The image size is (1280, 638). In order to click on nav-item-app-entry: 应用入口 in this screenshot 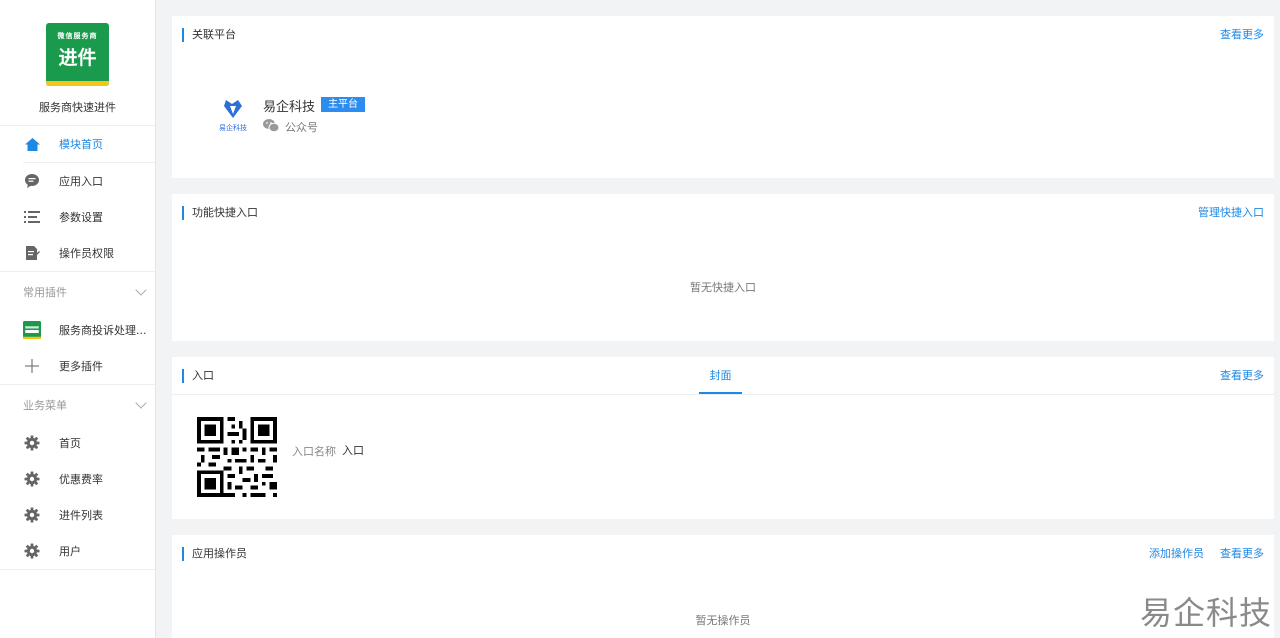, I will do `click(77, 181)`.